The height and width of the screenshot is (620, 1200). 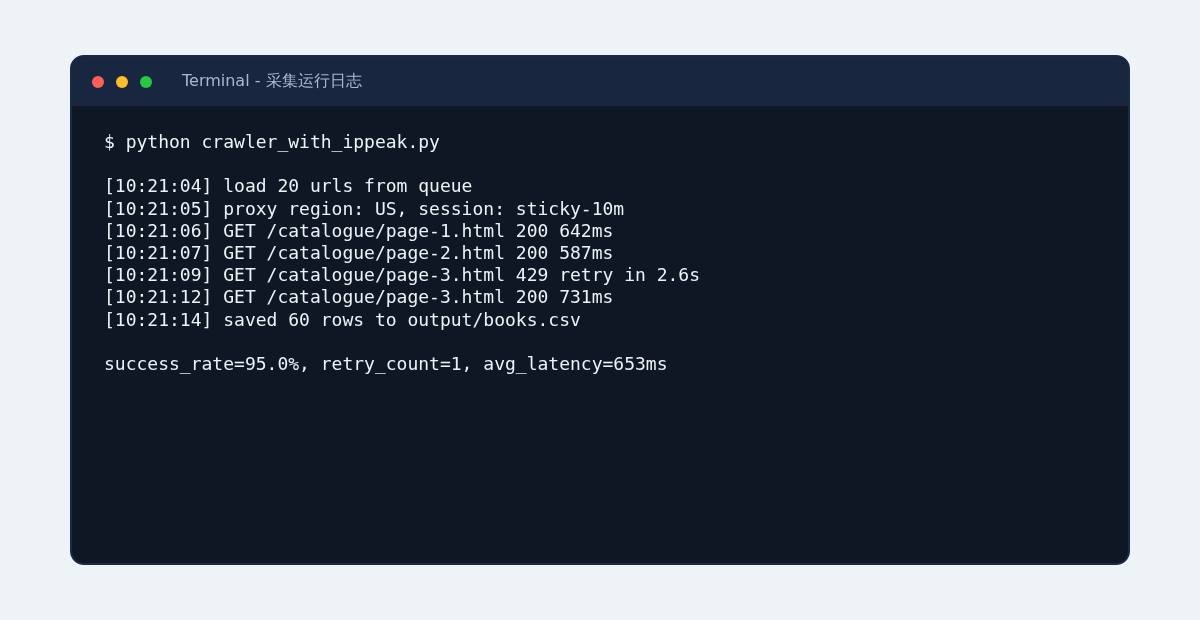 What do you see at coordinates (272, 81) in the screenshot?
I see `window-title: Terminal - 采集运行日志` at bounding box center [272, 81].